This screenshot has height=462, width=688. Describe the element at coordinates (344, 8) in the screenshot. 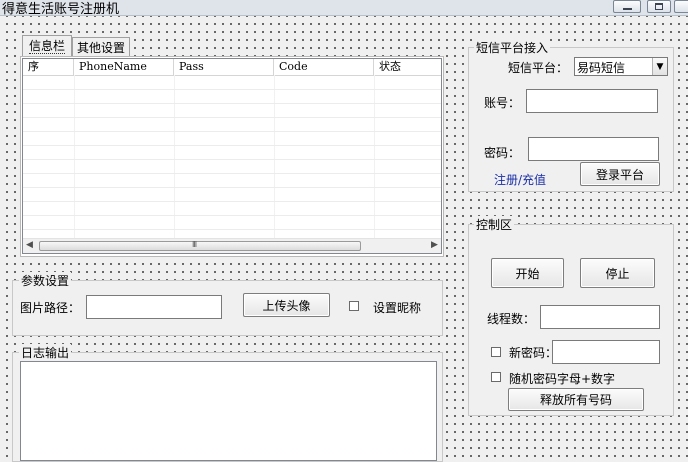

I see `title-bar: 得意生活账号注册机` at that location.